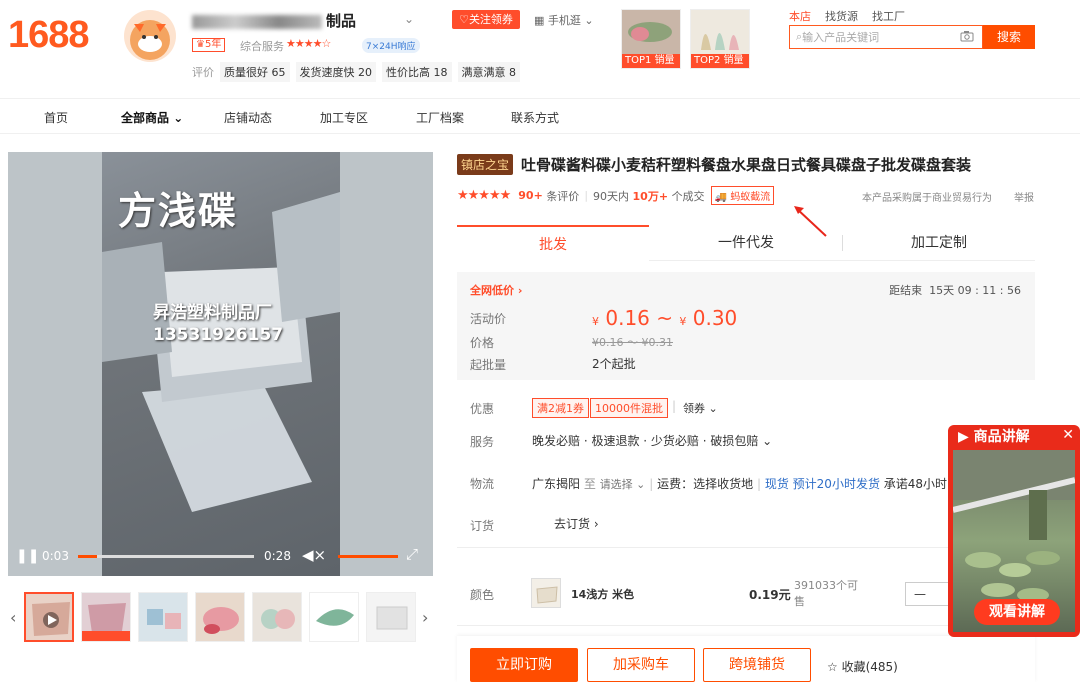 This screenshot has width=1080, height=682. I want to click on top-rank-label: TOP2 销量, so click(720, 61).